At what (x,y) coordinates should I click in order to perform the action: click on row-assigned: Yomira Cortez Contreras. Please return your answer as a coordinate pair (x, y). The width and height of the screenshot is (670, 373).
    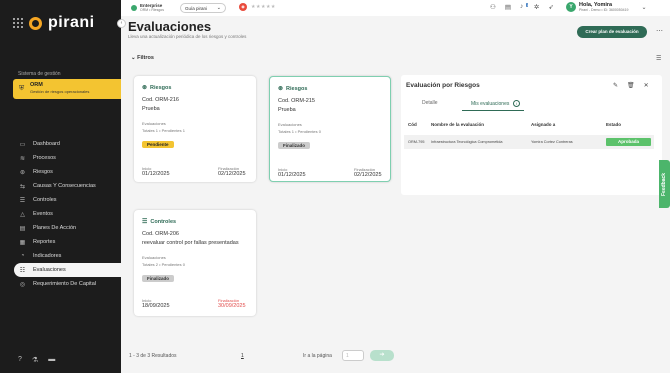
    Looking at the image, I should click on (552, 142).